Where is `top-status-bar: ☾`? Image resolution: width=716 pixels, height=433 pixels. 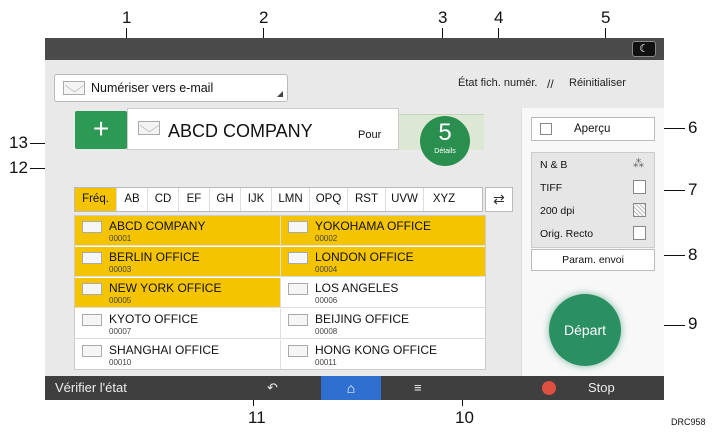 top-status-bar: ☾ is located at coordinates (354, 49).